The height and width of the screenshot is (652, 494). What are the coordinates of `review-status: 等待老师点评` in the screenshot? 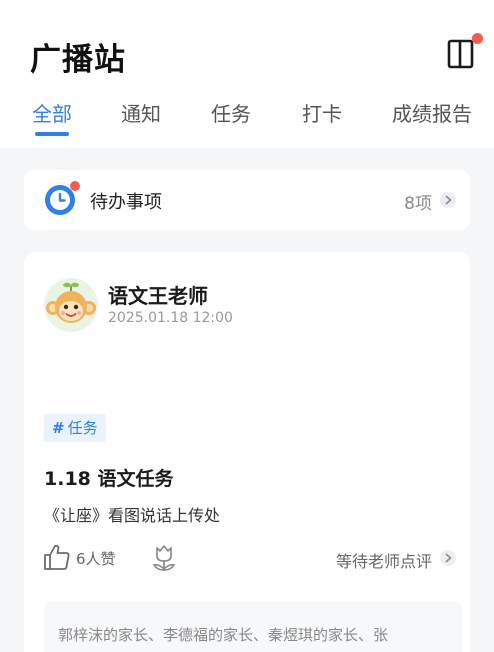 It's located at (384, 560).